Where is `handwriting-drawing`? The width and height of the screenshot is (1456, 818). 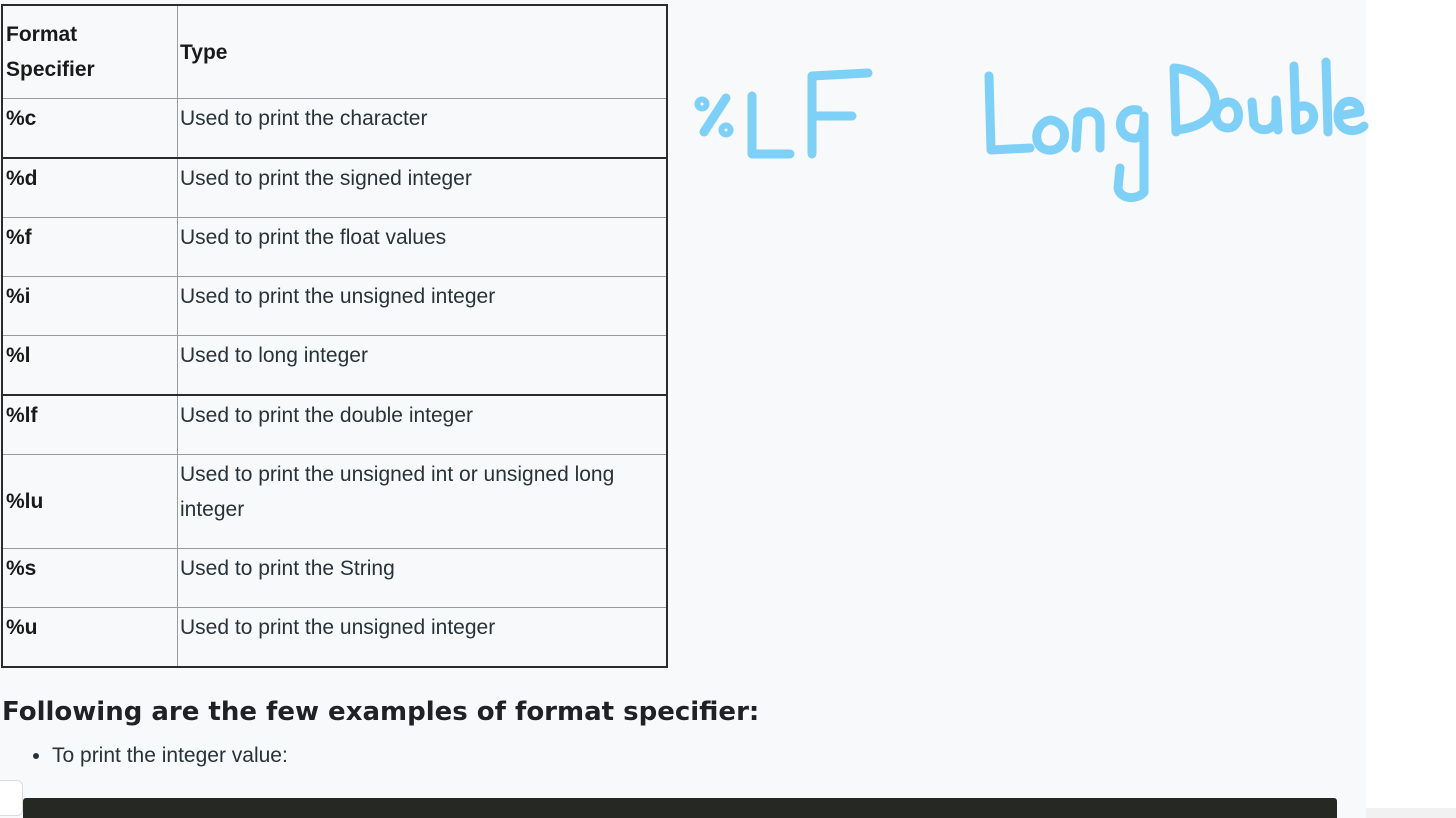
handwriting-drawing is located at coordinates (1031, 129).